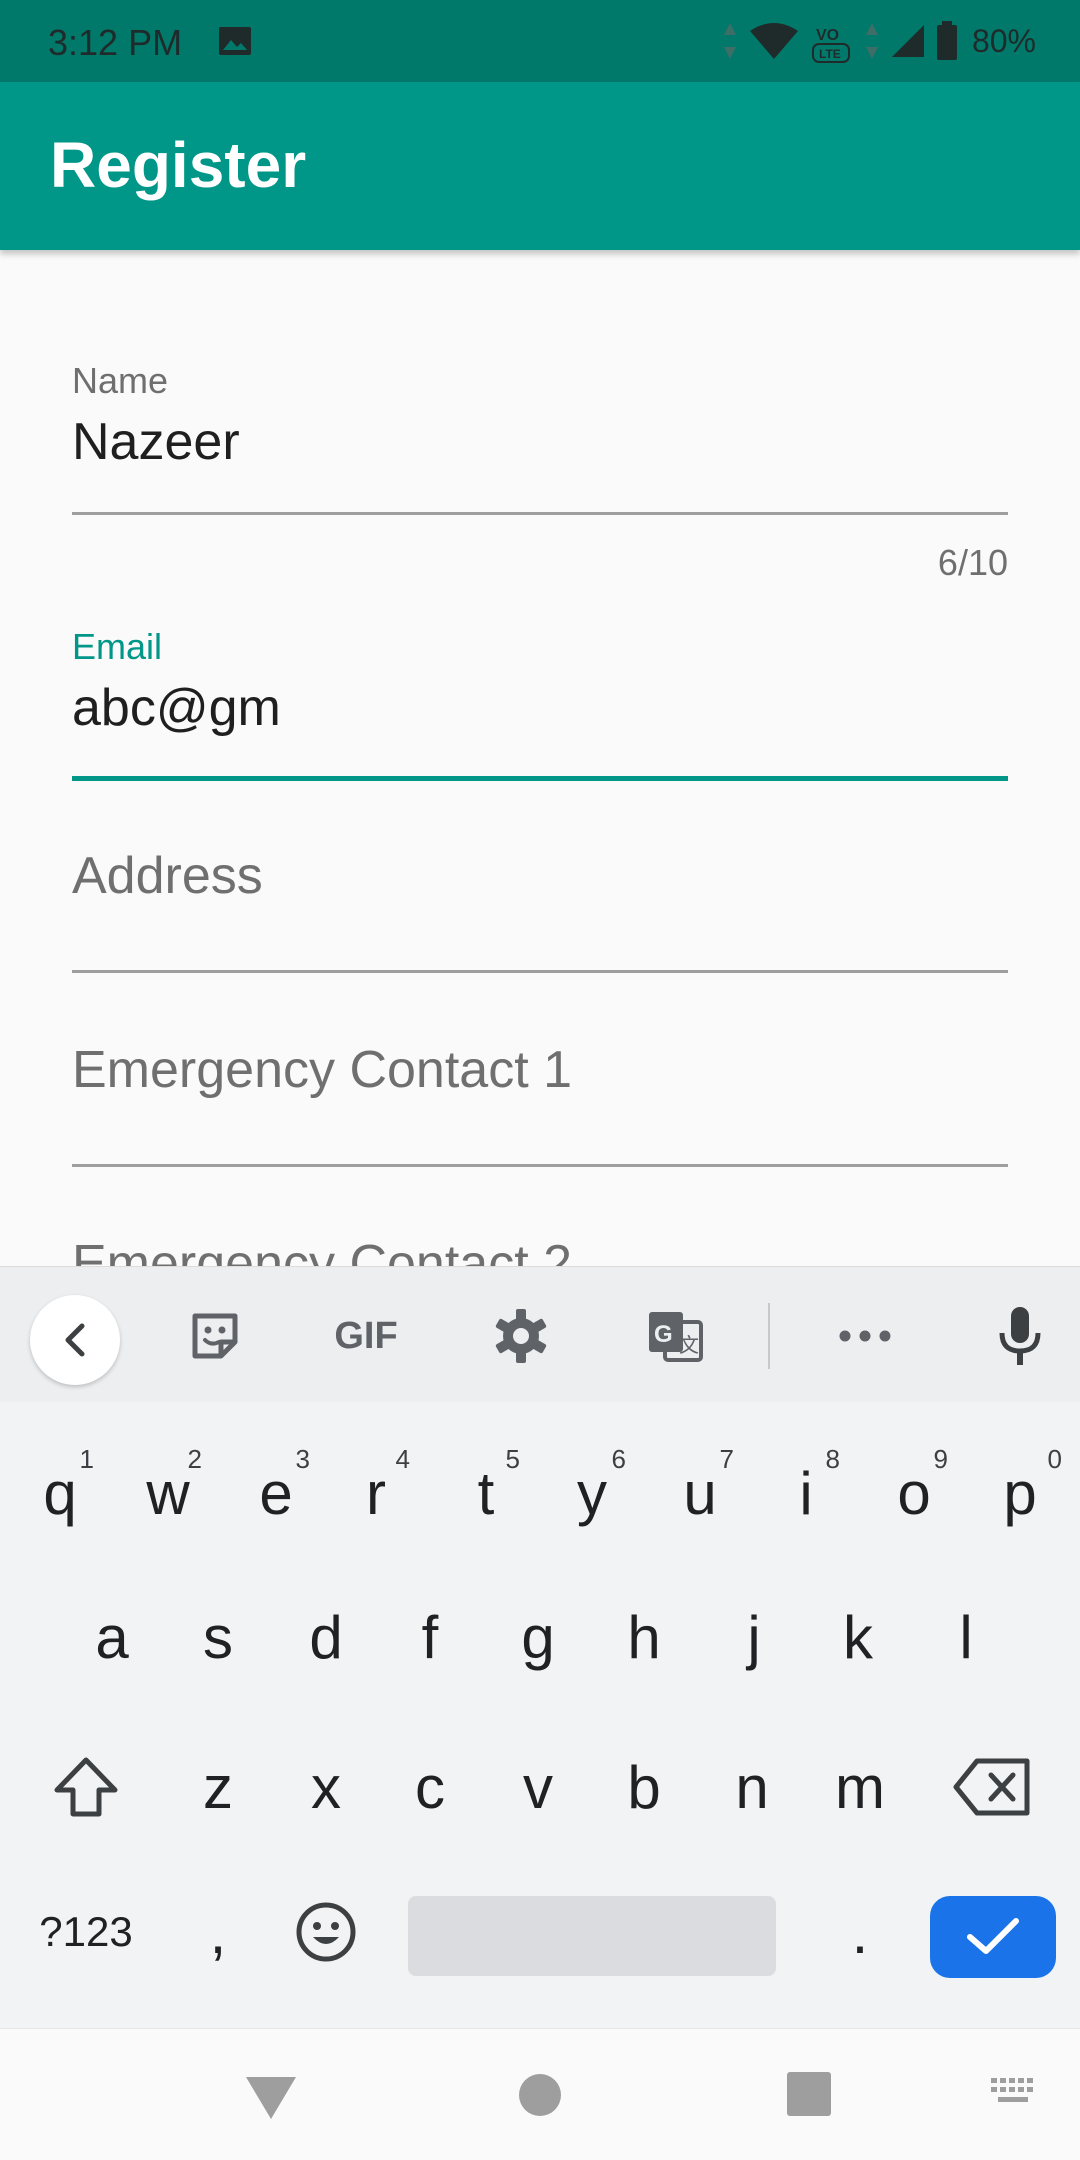 The image size is (1080, 2160). What do you see at coordinates (663, 1334) in the screenshot?
I see `svg-text: G` at bounding box center [663, 1334].